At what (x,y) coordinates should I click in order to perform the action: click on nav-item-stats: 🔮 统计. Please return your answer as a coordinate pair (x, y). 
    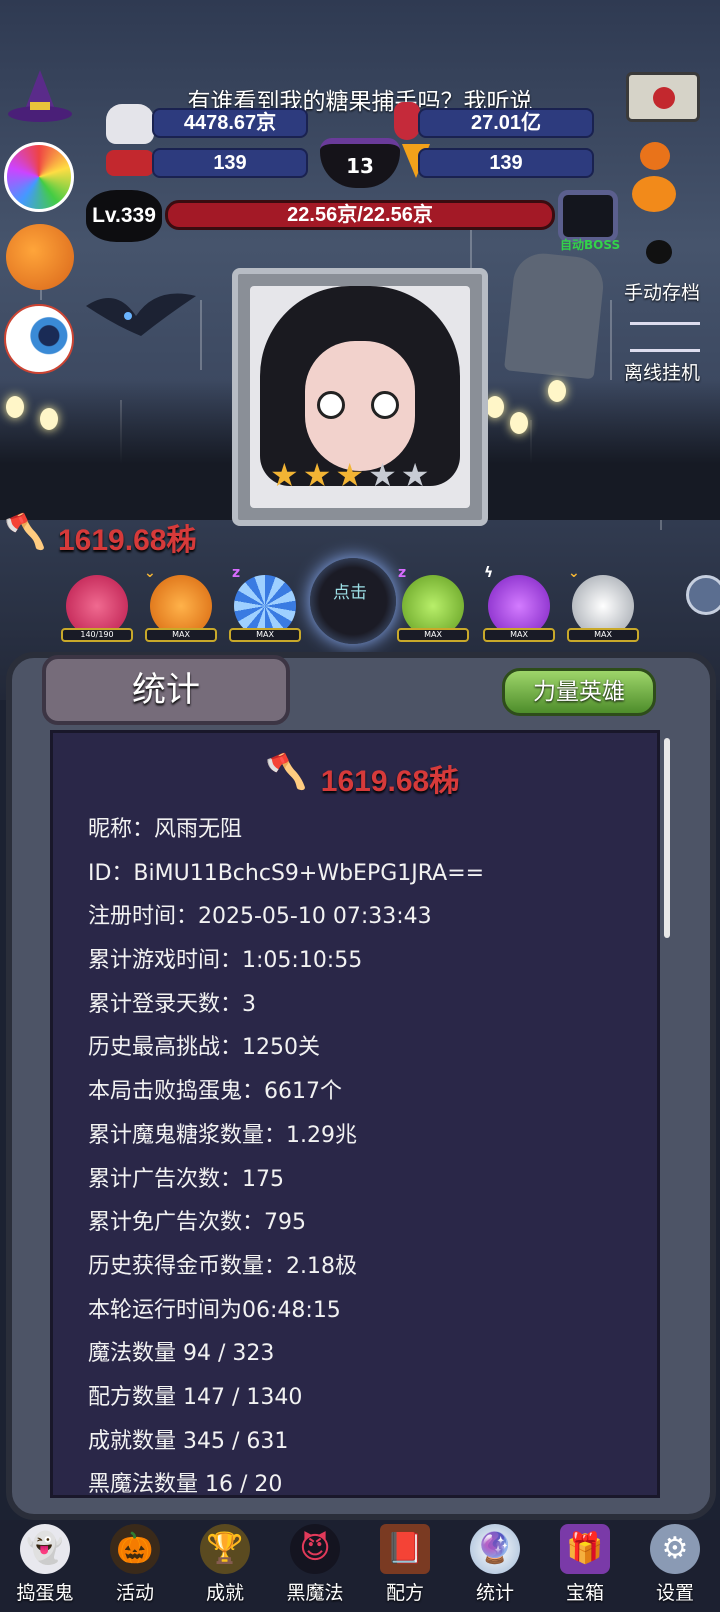
    Looking at the image, I should click on (495, 1566).